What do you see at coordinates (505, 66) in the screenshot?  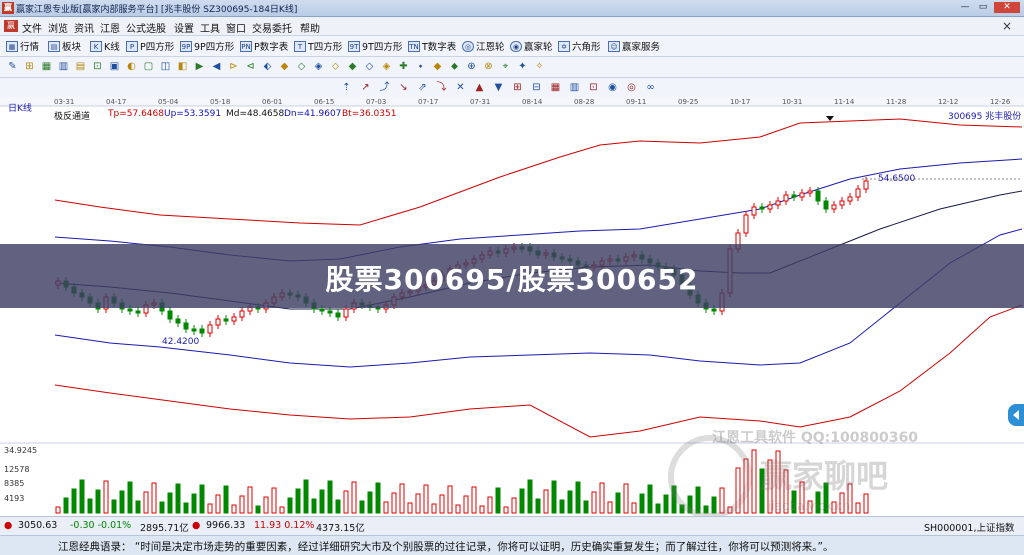 I see `draw-tool-29-icon: ⌖` at bounding box center [505, 66].